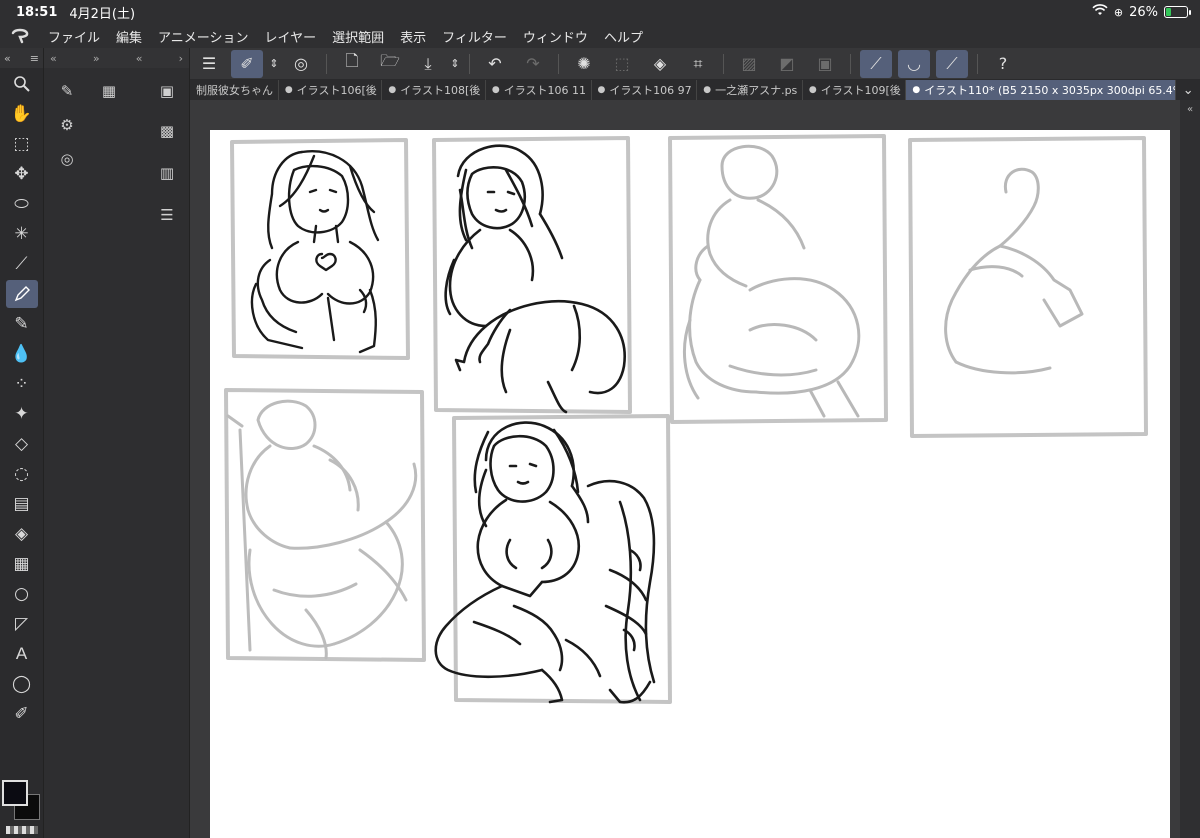 This screenshot has height=838, width=1200. What do you see at coordinates (22, 324) in the screenshot?
I see `pencil-icon: ✎` at bounding box center [22, 324].